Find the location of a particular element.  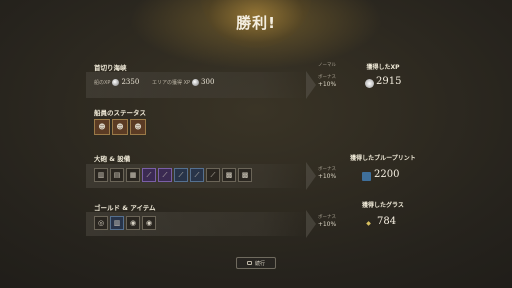

crew-title: 船員のステータス is located at coordinates (120, 113).